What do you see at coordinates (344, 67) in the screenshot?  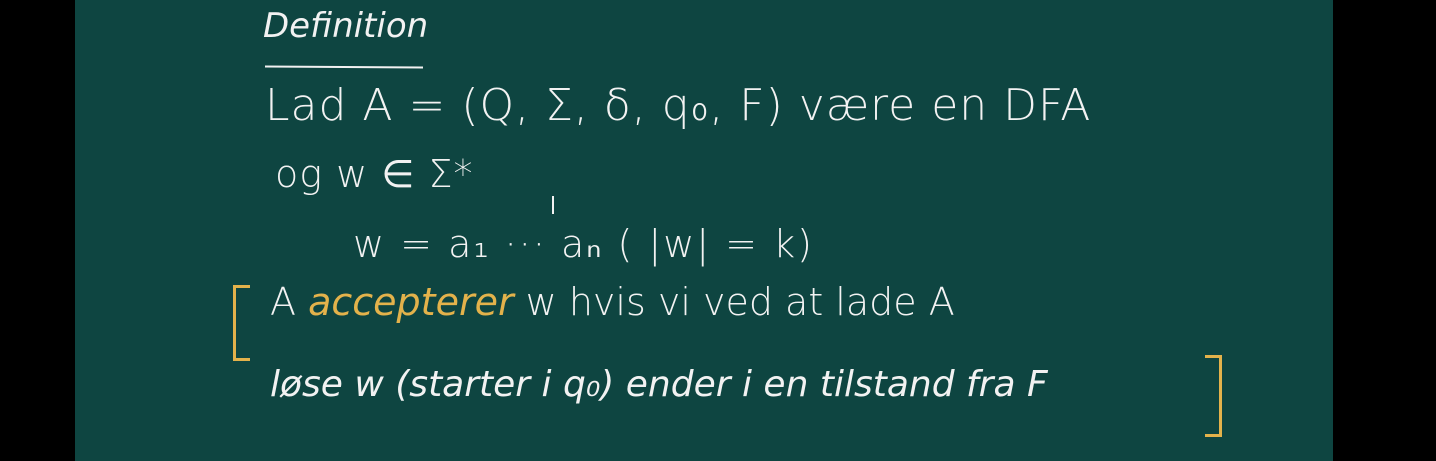 I see `heading-underline` at bounding box center [344, 67].